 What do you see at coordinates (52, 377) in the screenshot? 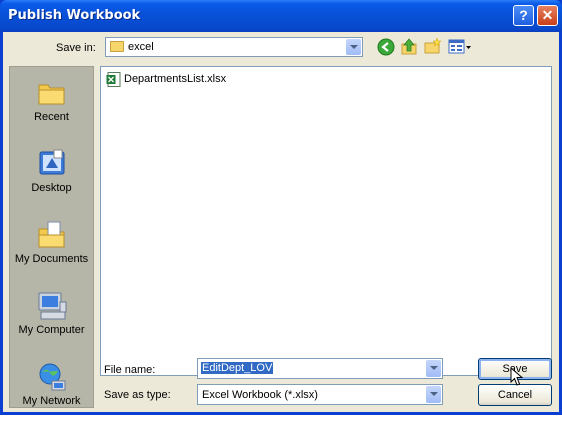
I see `my-network-icon` at bounding box center [52, 377].